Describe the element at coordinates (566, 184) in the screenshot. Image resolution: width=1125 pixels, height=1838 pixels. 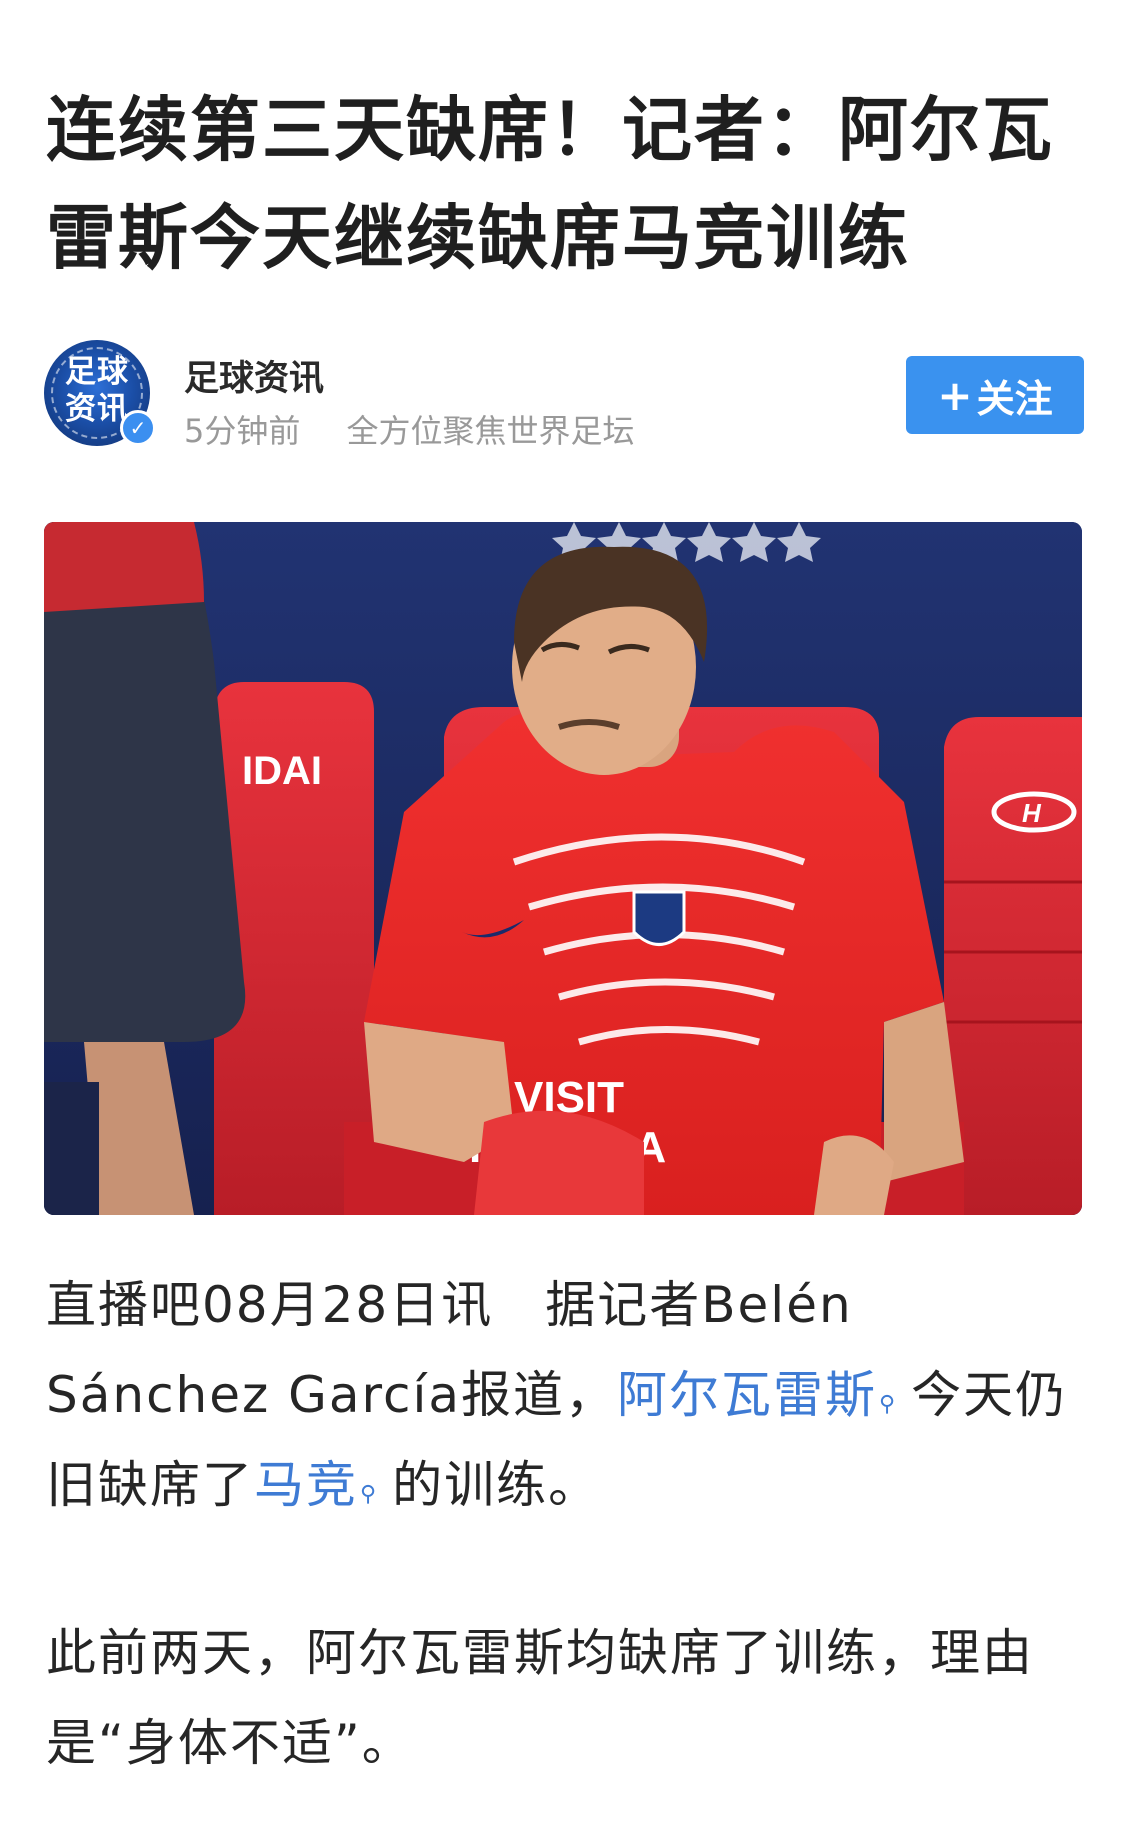
I see `article-title: 连续第三天缺席！记者：阿尔瓦 雷斯今天继续缺席马竞训练` at that location.